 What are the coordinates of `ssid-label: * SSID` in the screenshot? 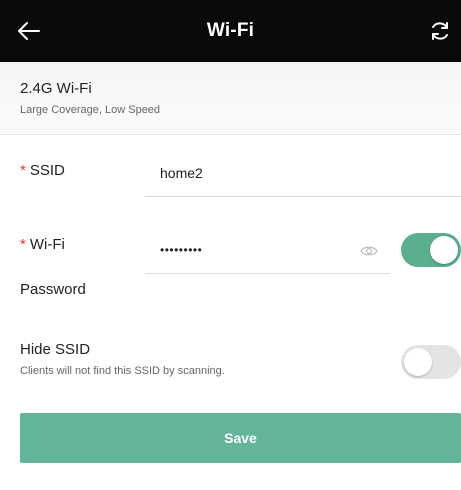 It's located at (42, 170).